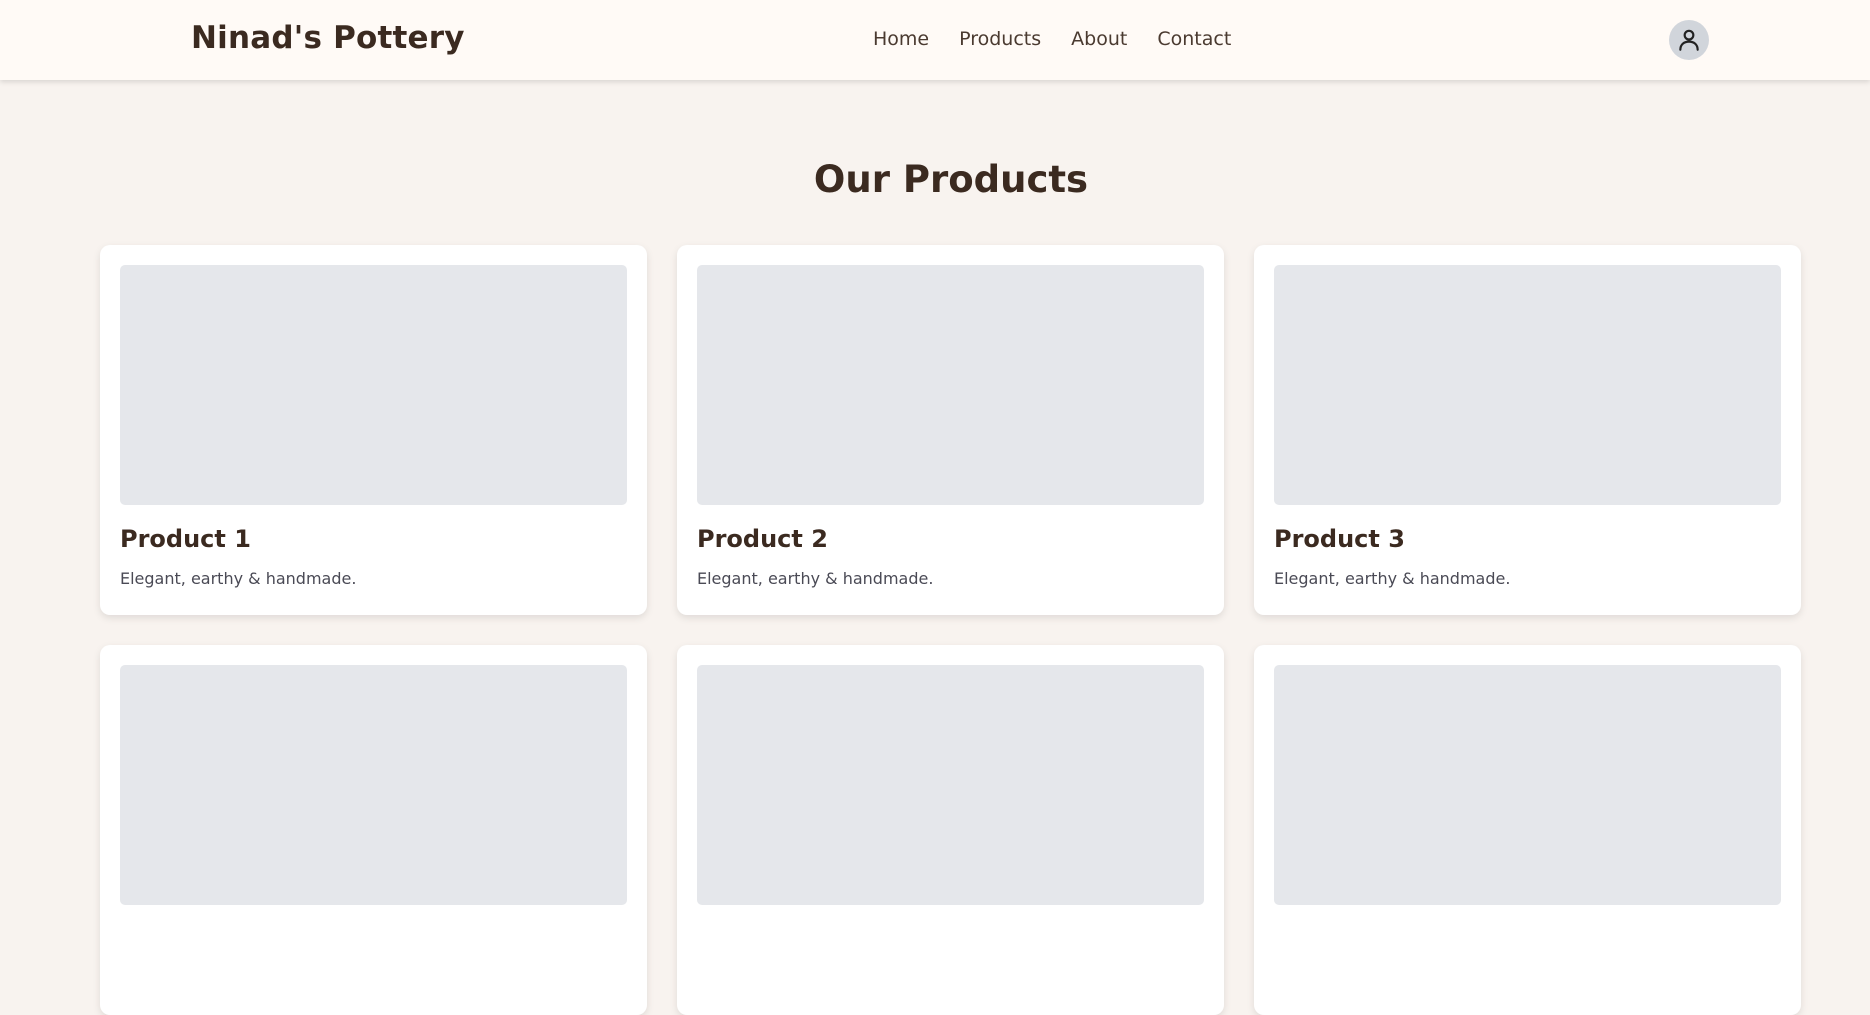 The height and width of the screenshot is (1015, 1870). What do you see at coordinates (1052, 39) in the screenshot?
I see `main-nav: Home Products About Contact` at bounding box center [1052, 39].